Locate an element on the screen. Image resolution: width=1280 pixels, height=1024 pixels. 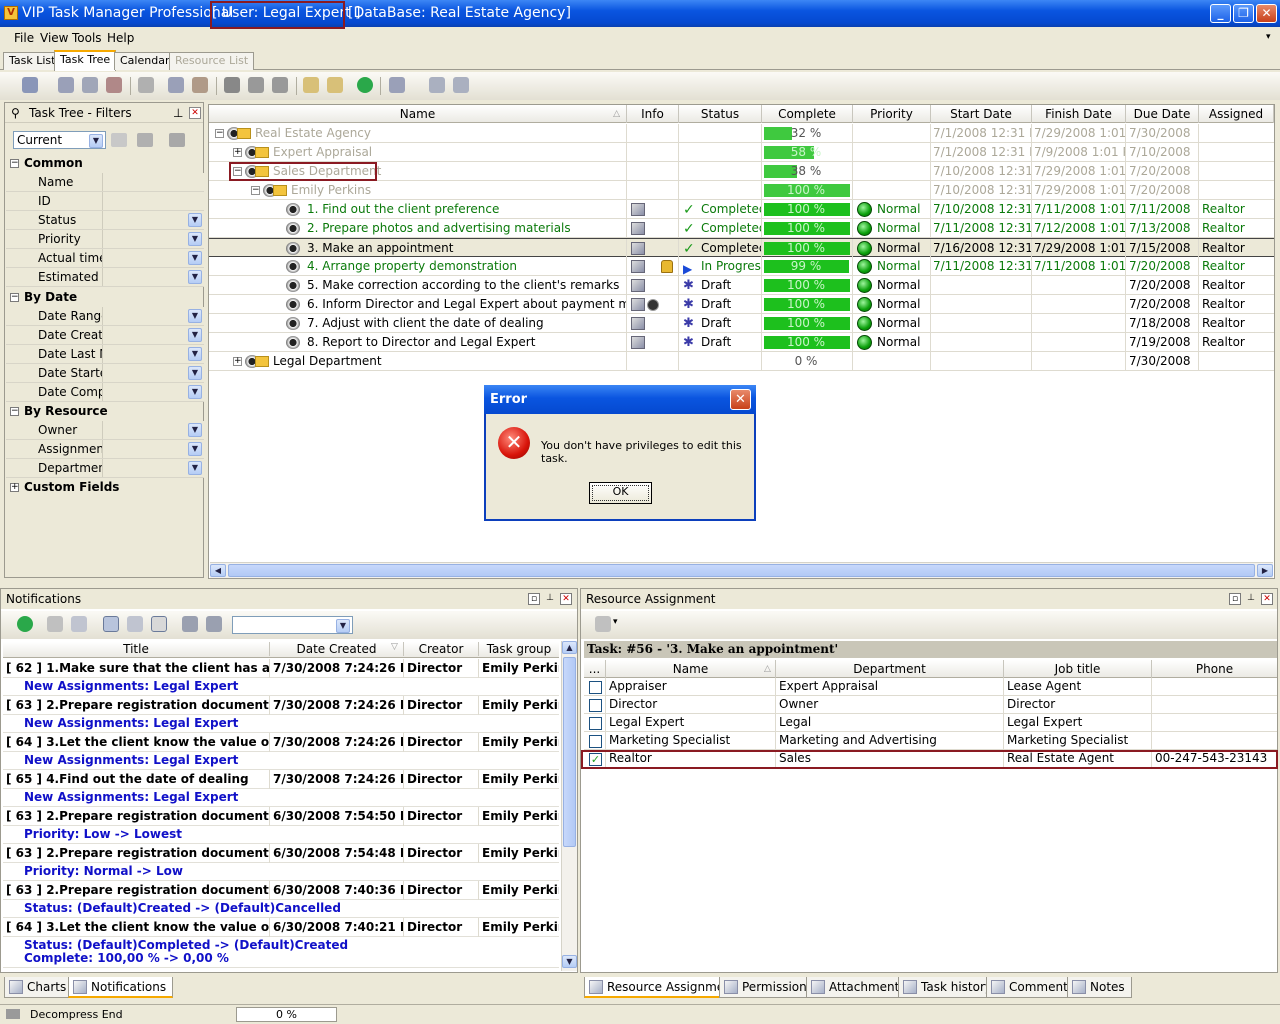
column-header-priority: Priority is located at coordinates (892, 114).